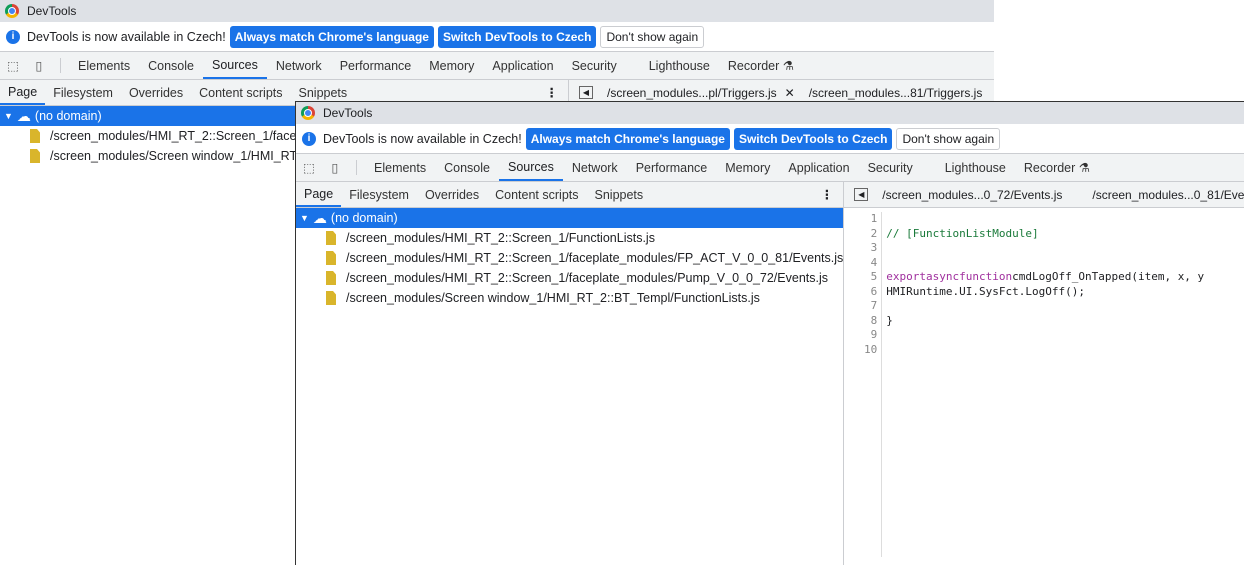  Describe the element at coordinates (790, 93) in the screenshot. I see `close-icon: ✕` at that location.